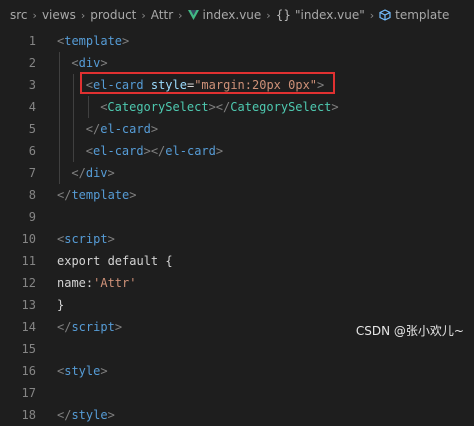 Image resolution: width=474 pixels, height=426 pixels. I want to click on code-text: }, so click(60, 305).